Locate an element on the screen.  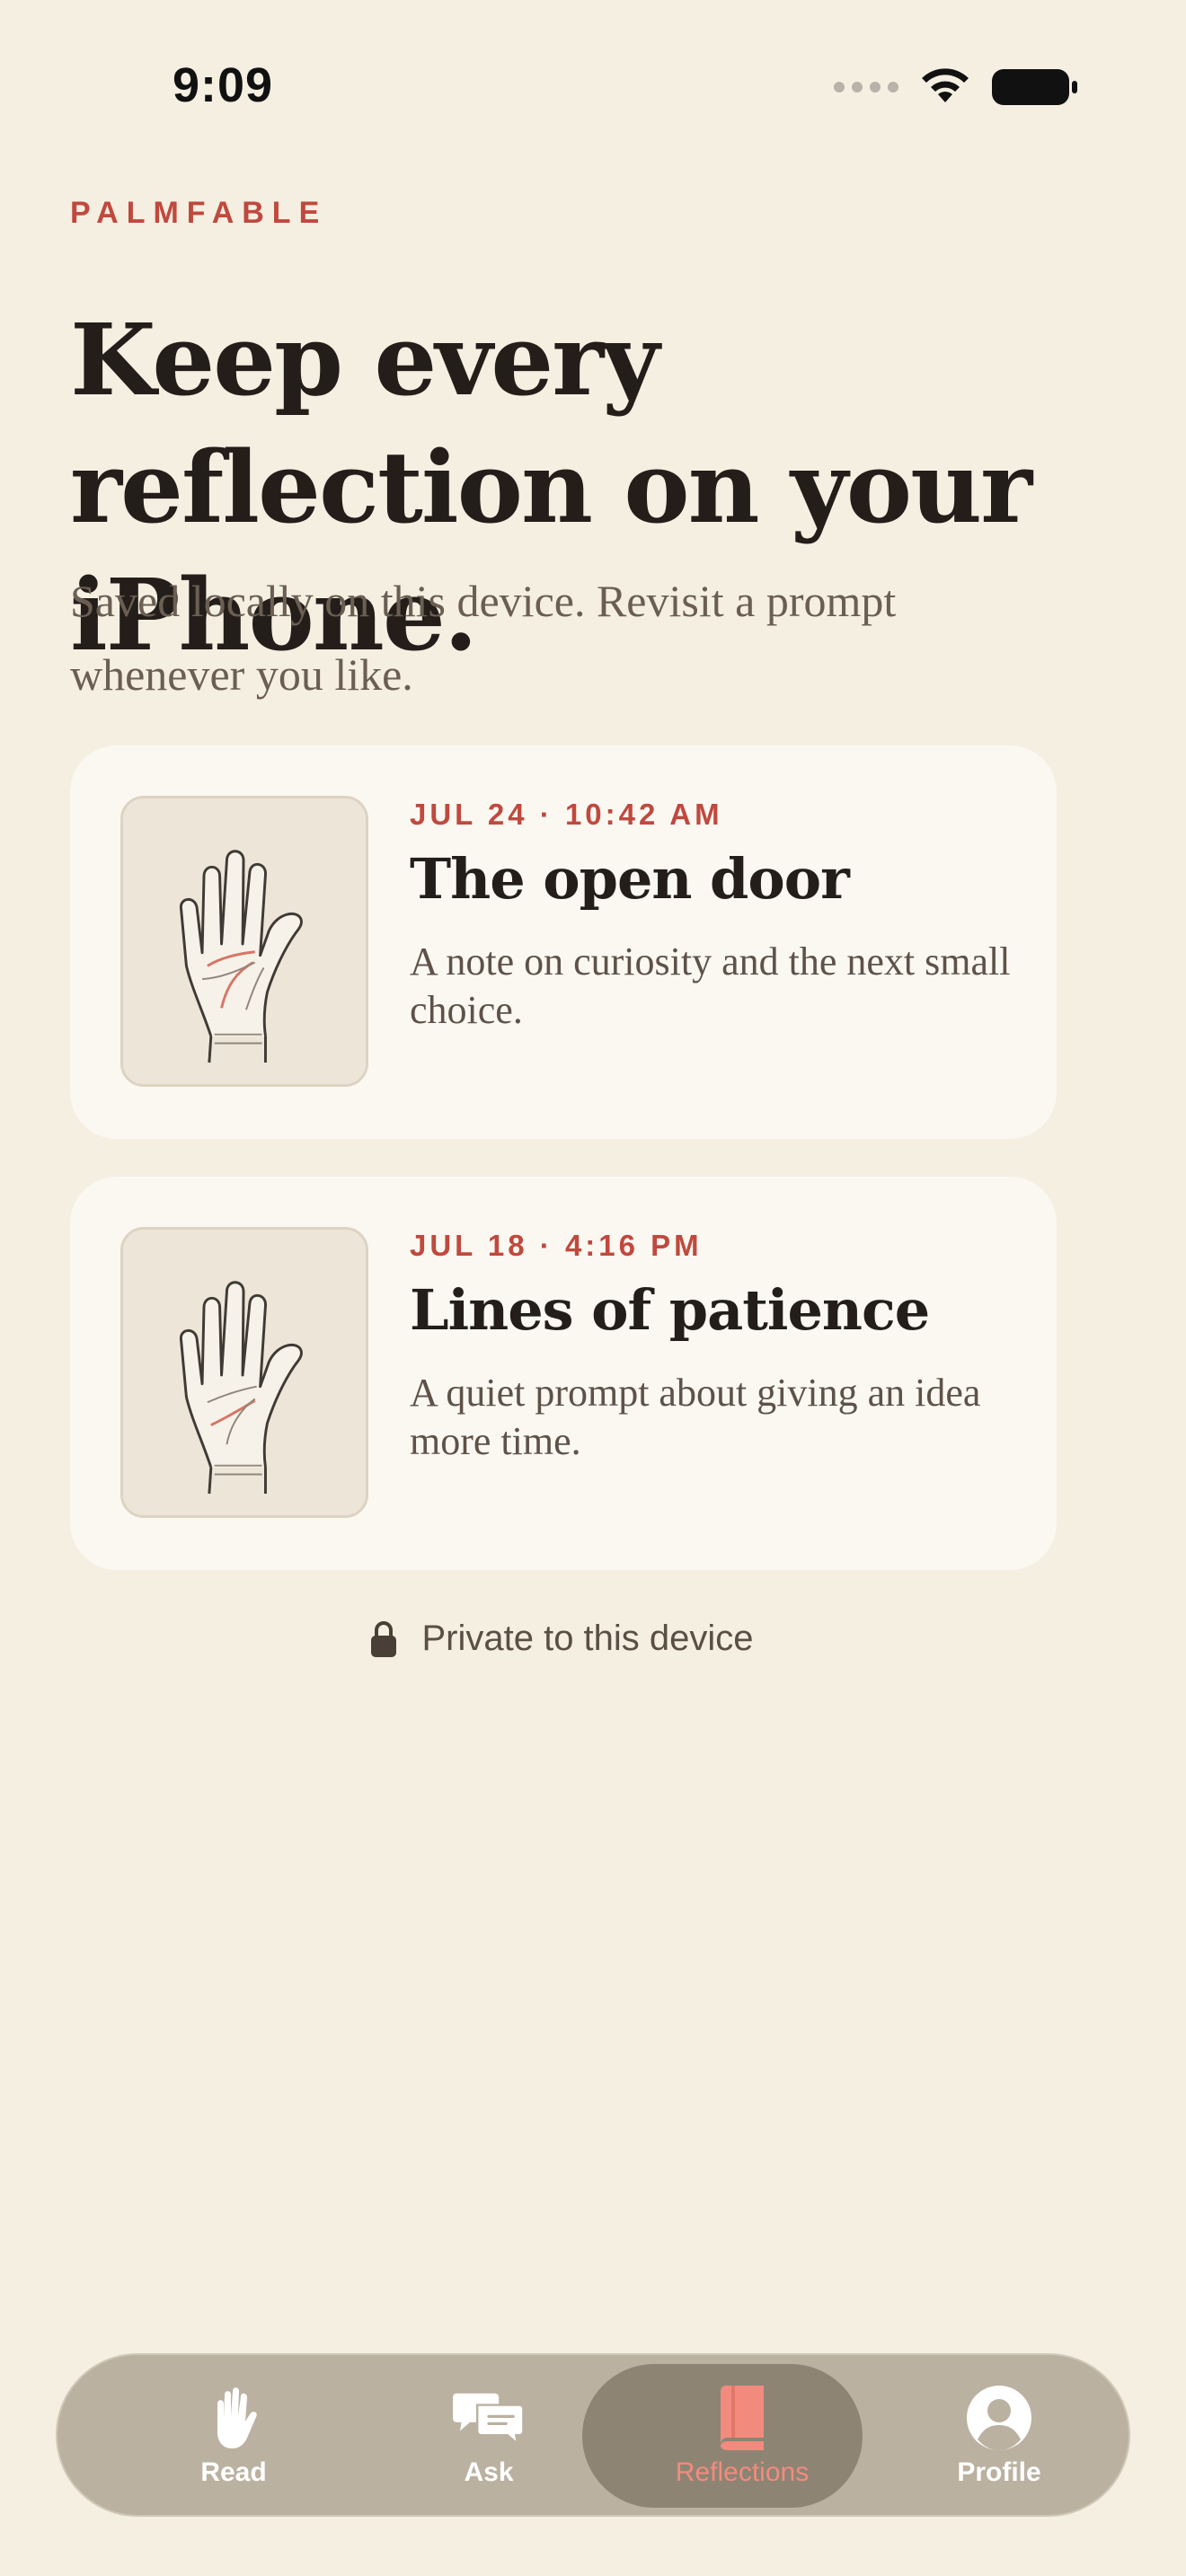
brand-name: PALMFABLE is located at coordinates (199, 213).